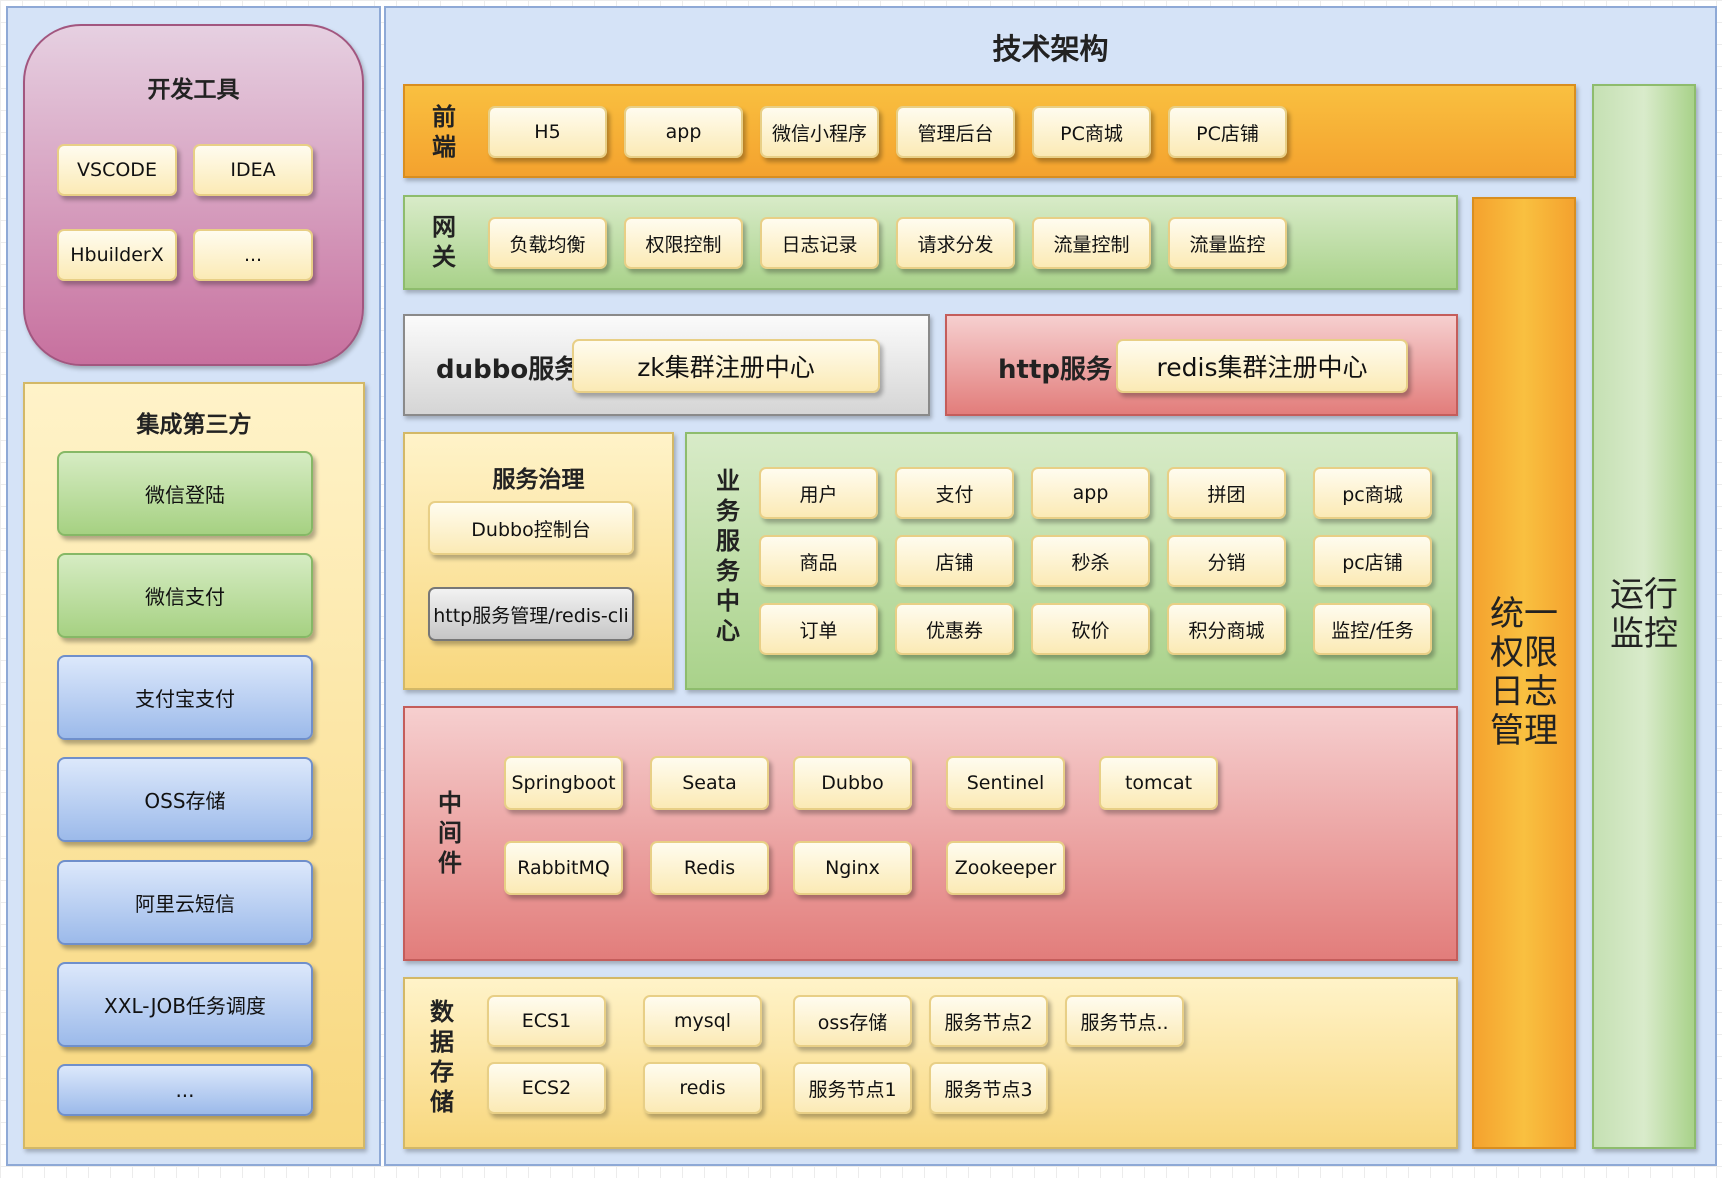 Image resolution: width=1722 pixels, height=1178 pixels. What do you see at coordinates (954, 629) in the screenshot?
I see `biz-coupon: 优惠券` at bounding box center [954, 629].